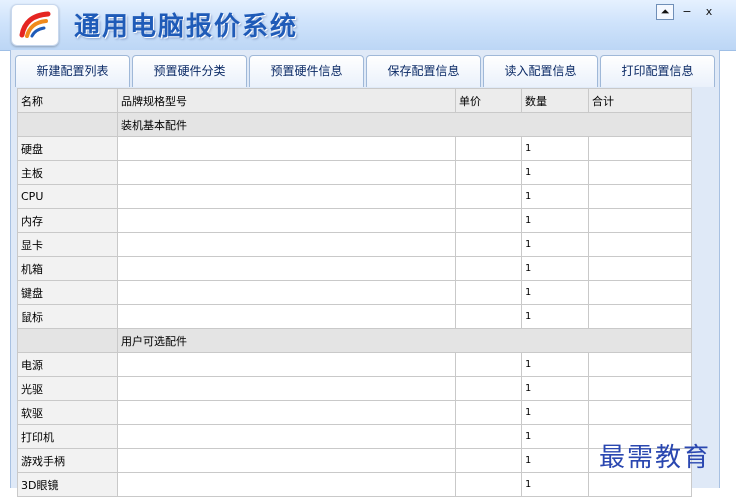 This screenshot has width=736, height=497. I want to click on tab-new-config-list: 新建配置列表, so click(72, 71).